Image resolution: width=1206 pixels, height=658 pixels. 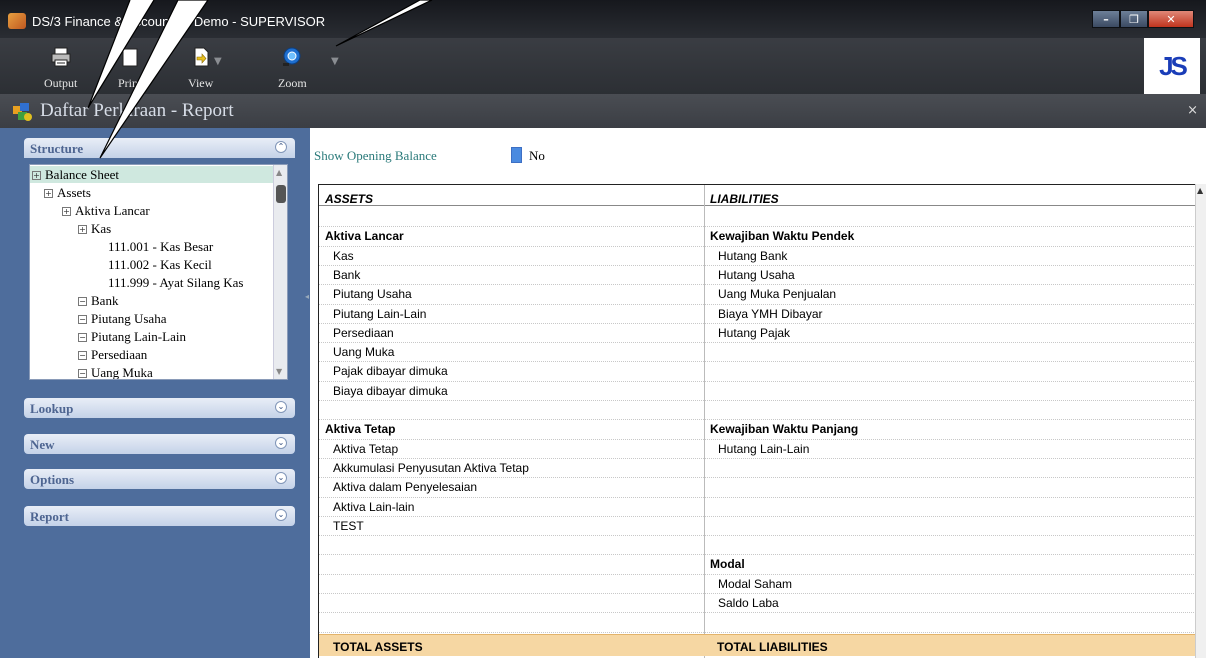 I want to click on tree-item-kas: + Kas, so click(x=94, y=228).